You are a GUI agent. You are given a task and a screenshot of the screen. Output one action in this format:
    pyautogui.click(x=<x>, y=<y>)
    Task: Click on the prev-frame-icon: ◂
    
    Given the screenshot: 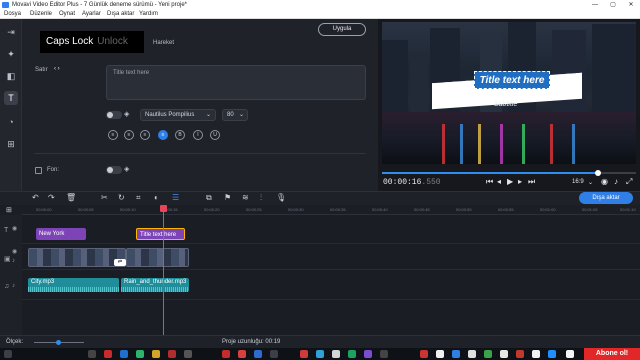 What is the action you would take?
    pyautogui.click(x=499, y=181)
    